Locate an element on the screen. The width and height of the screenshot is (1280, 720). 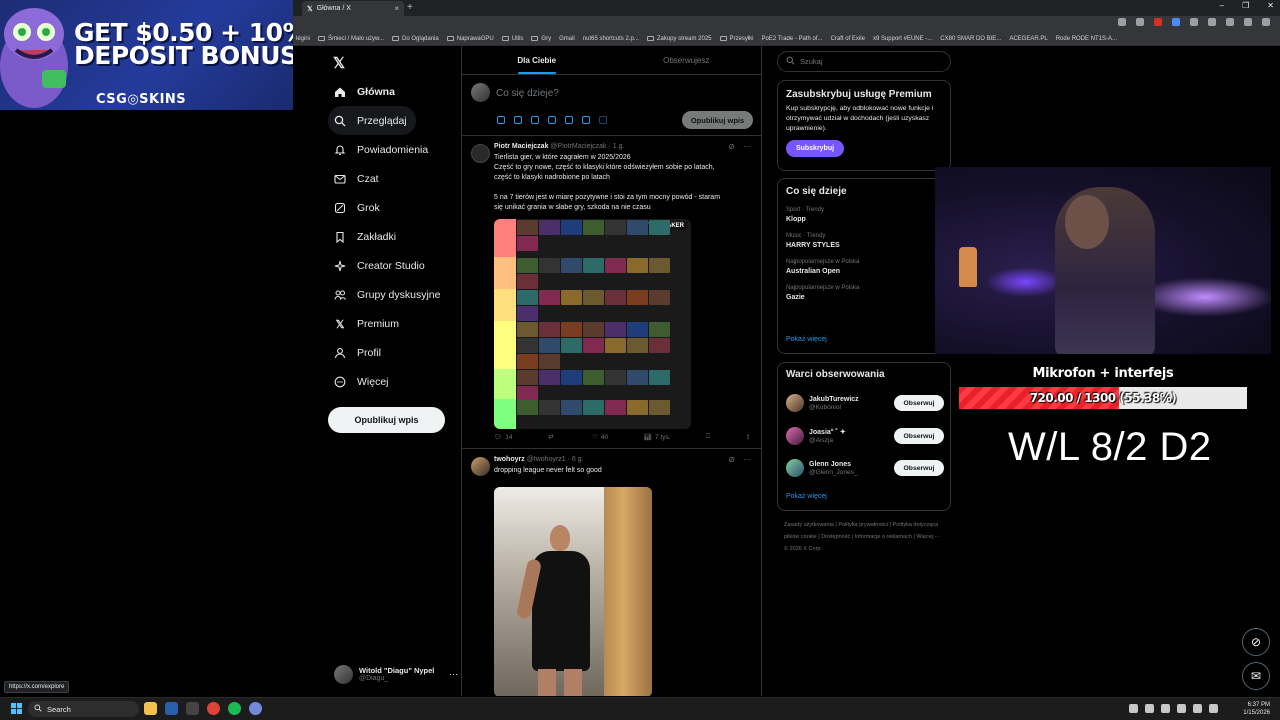
bookmark-folder: Do Oglądania is located at coordinates (415, 39).